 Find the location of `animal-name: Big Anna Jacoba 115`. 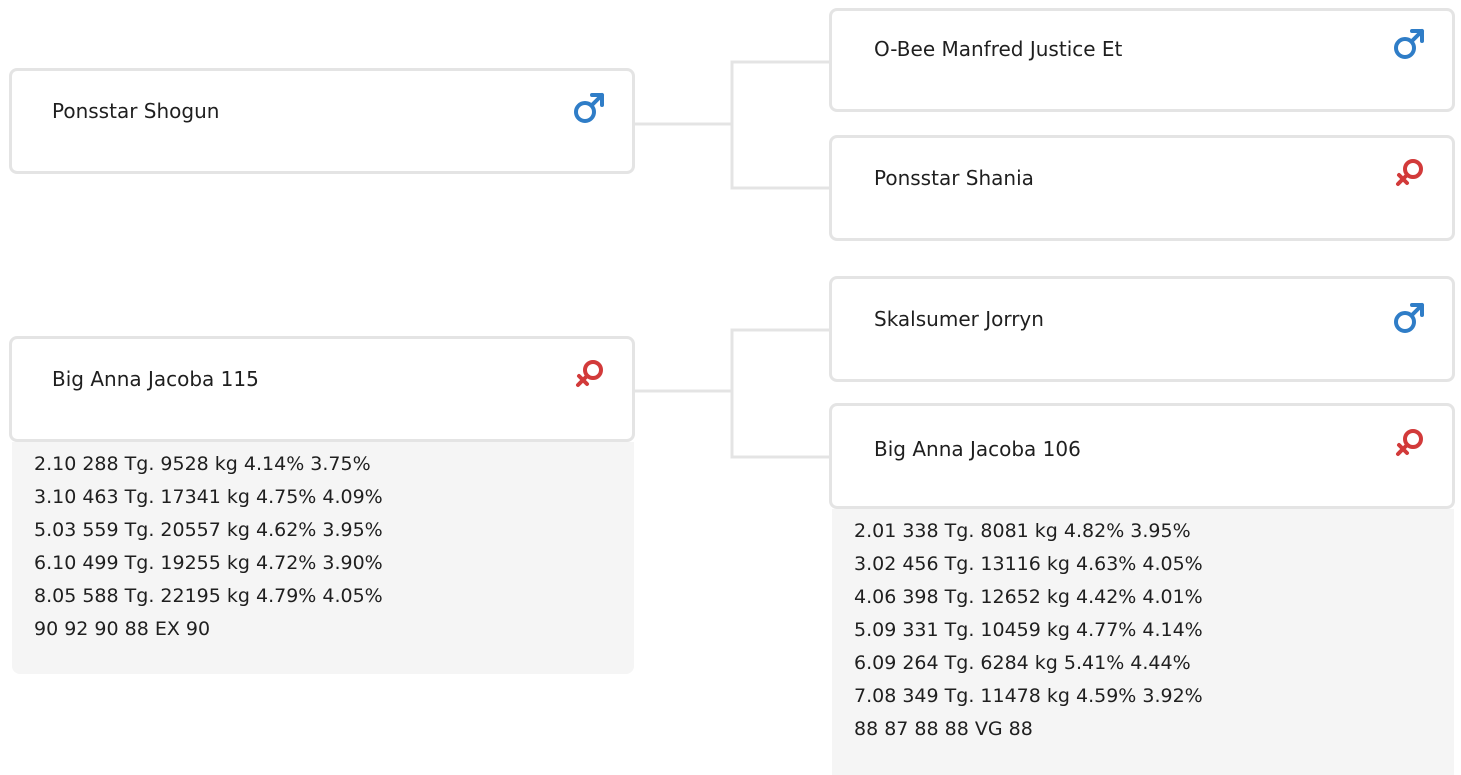

animal-name: Big Anna Jacoba 115 is located at coordinates (155, 379).